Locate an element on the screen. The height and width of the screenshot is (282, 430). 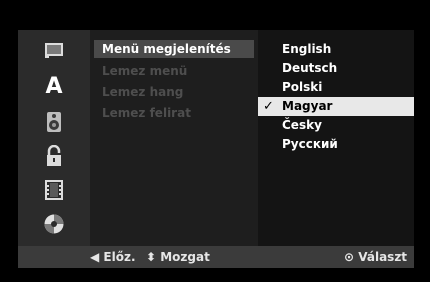
film-icon is located at coordinates (54, 190).